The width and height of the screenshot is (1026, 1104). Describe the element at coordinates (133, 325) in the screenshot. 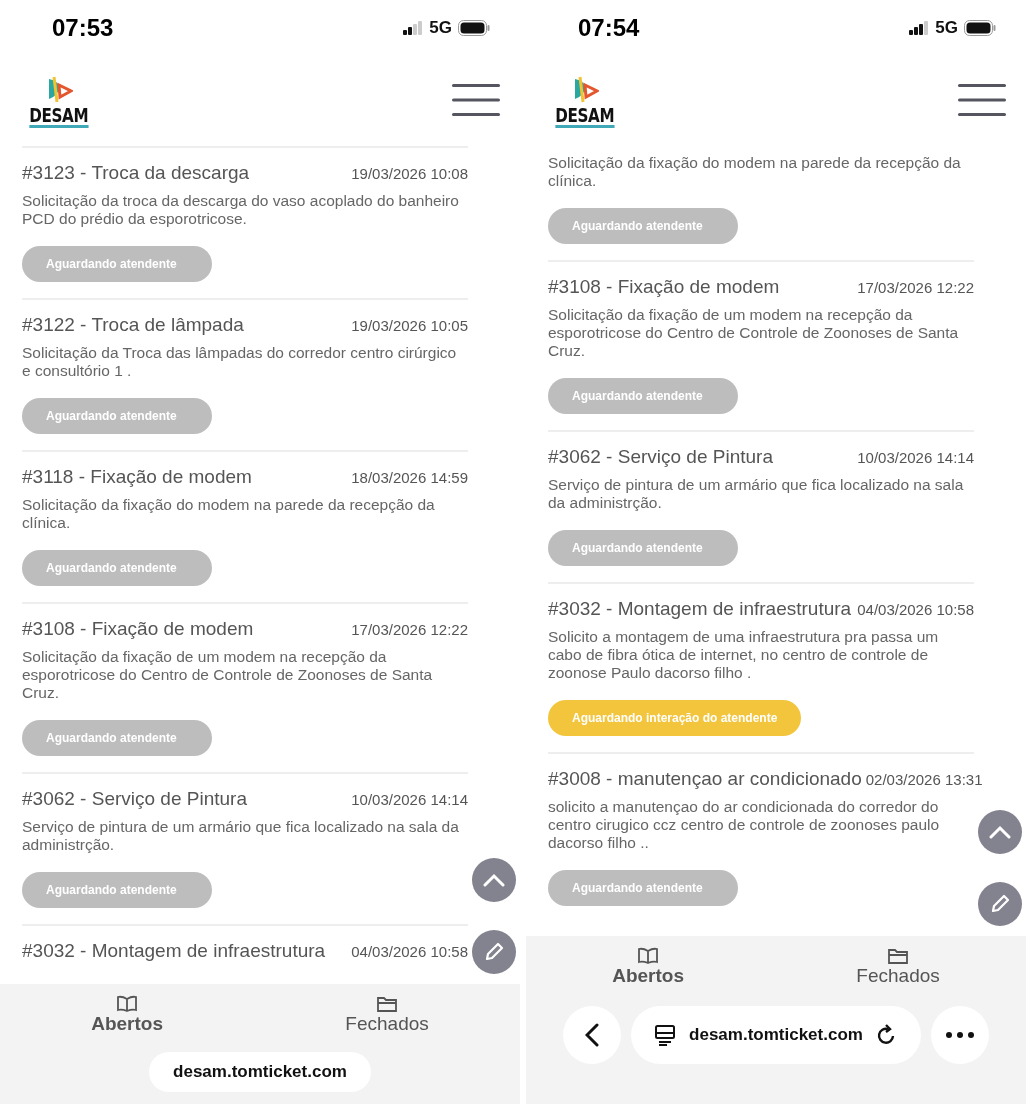

I see `ticket-title: #3122 - Troca de lâmpada` at that location.